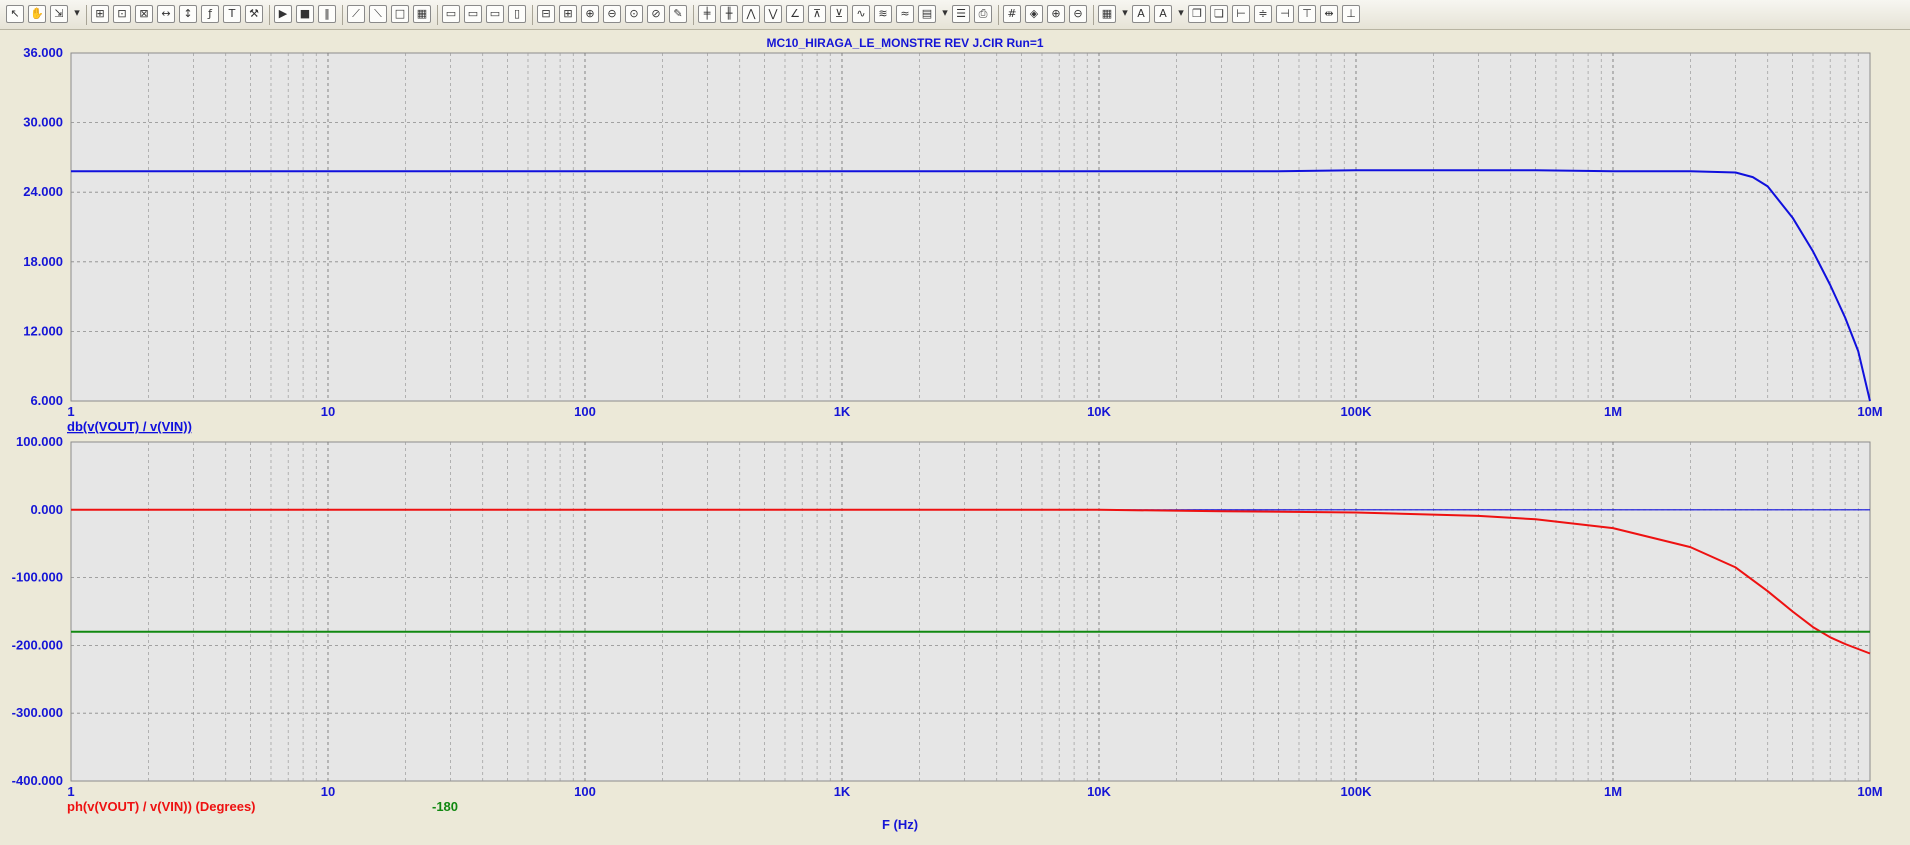 Image resolution: width=1910 pixels, height=845 pixels. I want to click on y-tick-label: 36.000, so click(43, 52).